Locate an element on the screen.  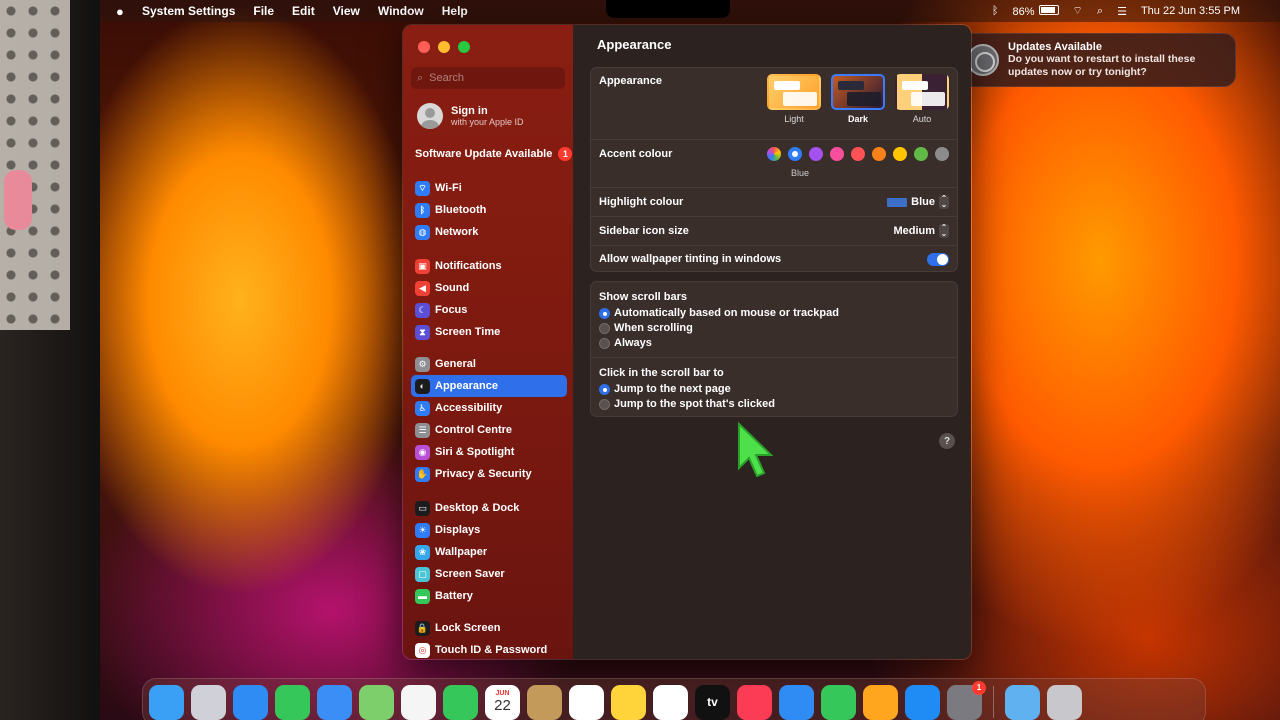
messages-icon is located at coordinates (292, 702).